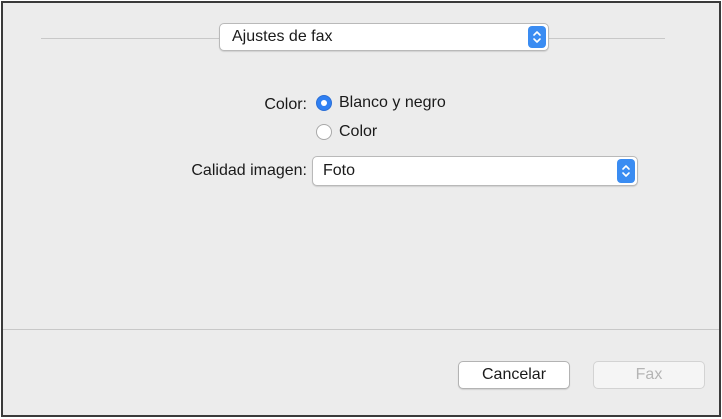  I want to click on image-quality-label: Calidad imagen:, so click(249, 170).